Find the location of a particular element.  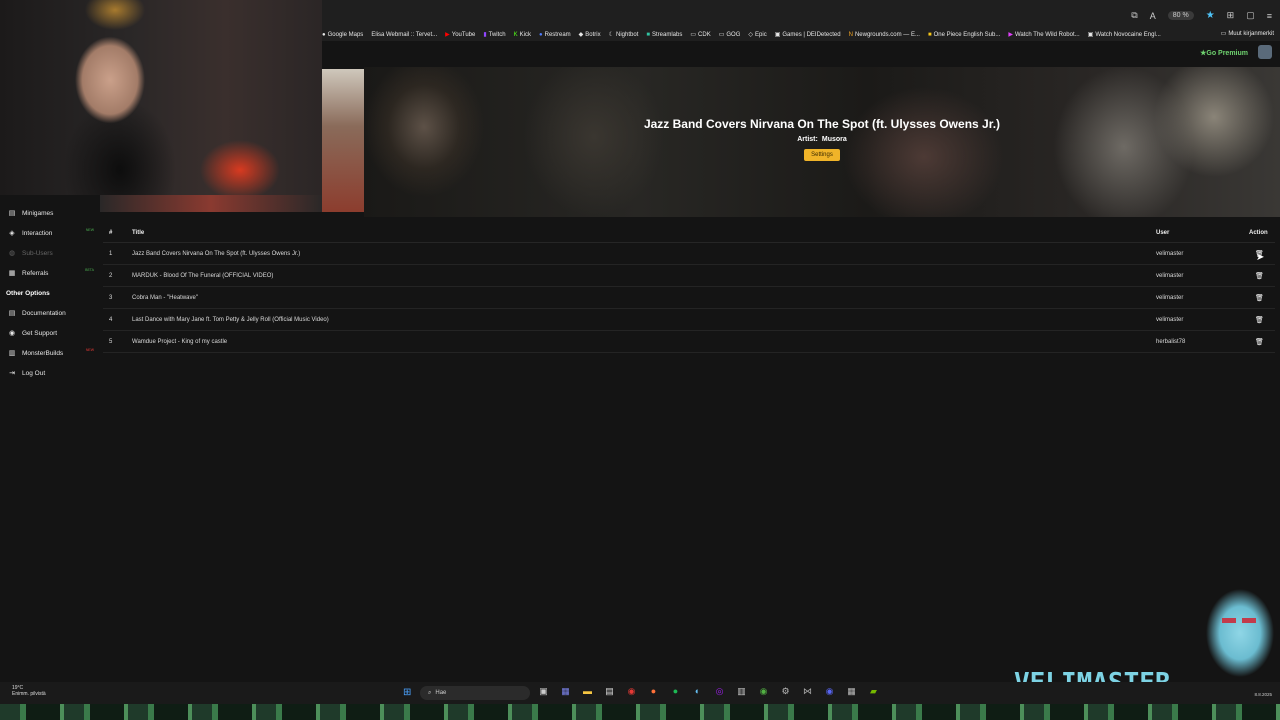

youtube-icon: ▶ is located at coordinates (447, 35).